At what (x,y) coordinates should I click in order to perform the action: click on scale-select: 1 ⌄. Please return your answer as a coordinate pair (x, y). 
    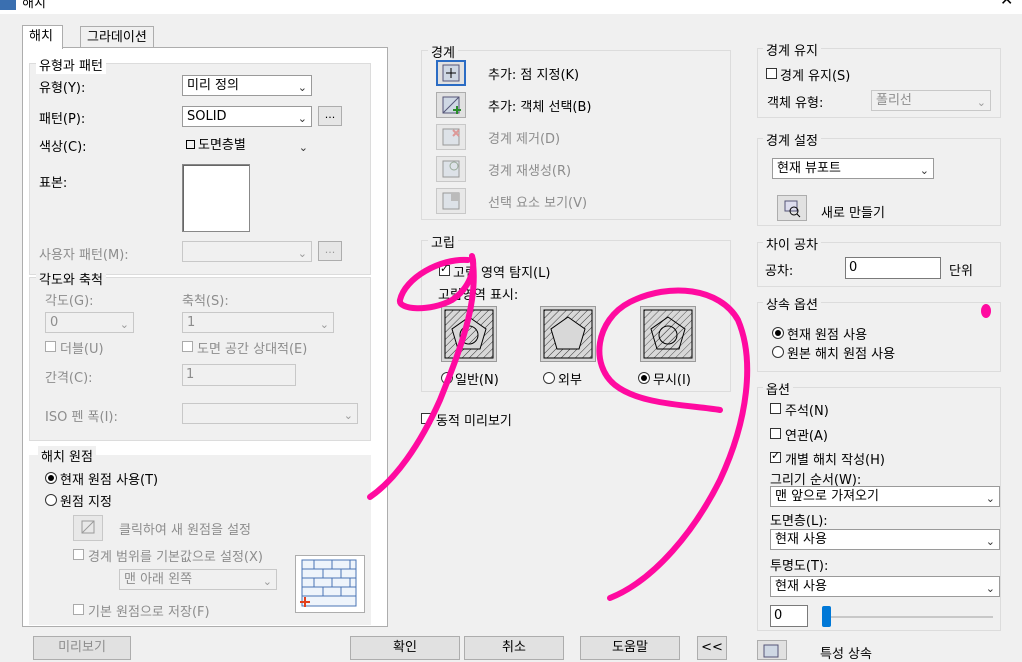
    Looking at the image, I should click on (258, 322).